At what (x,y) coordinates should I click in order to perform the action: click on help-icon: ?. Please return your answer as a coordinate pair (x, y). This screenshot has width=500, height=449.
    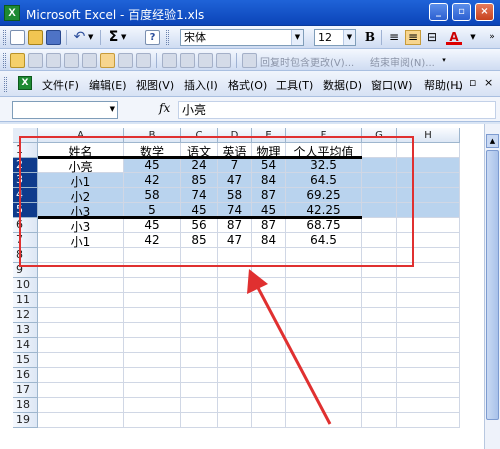
    Looking at the image, I should click on (152, 37).